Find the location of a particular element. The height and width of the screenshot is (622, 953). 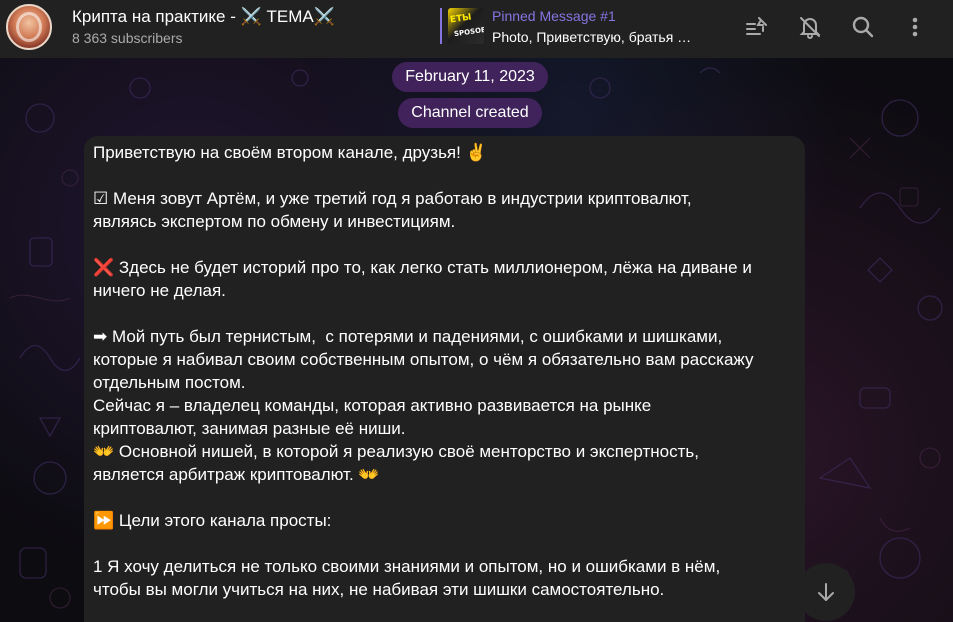

arrow-down-icon is located at coordinates (826, 592).